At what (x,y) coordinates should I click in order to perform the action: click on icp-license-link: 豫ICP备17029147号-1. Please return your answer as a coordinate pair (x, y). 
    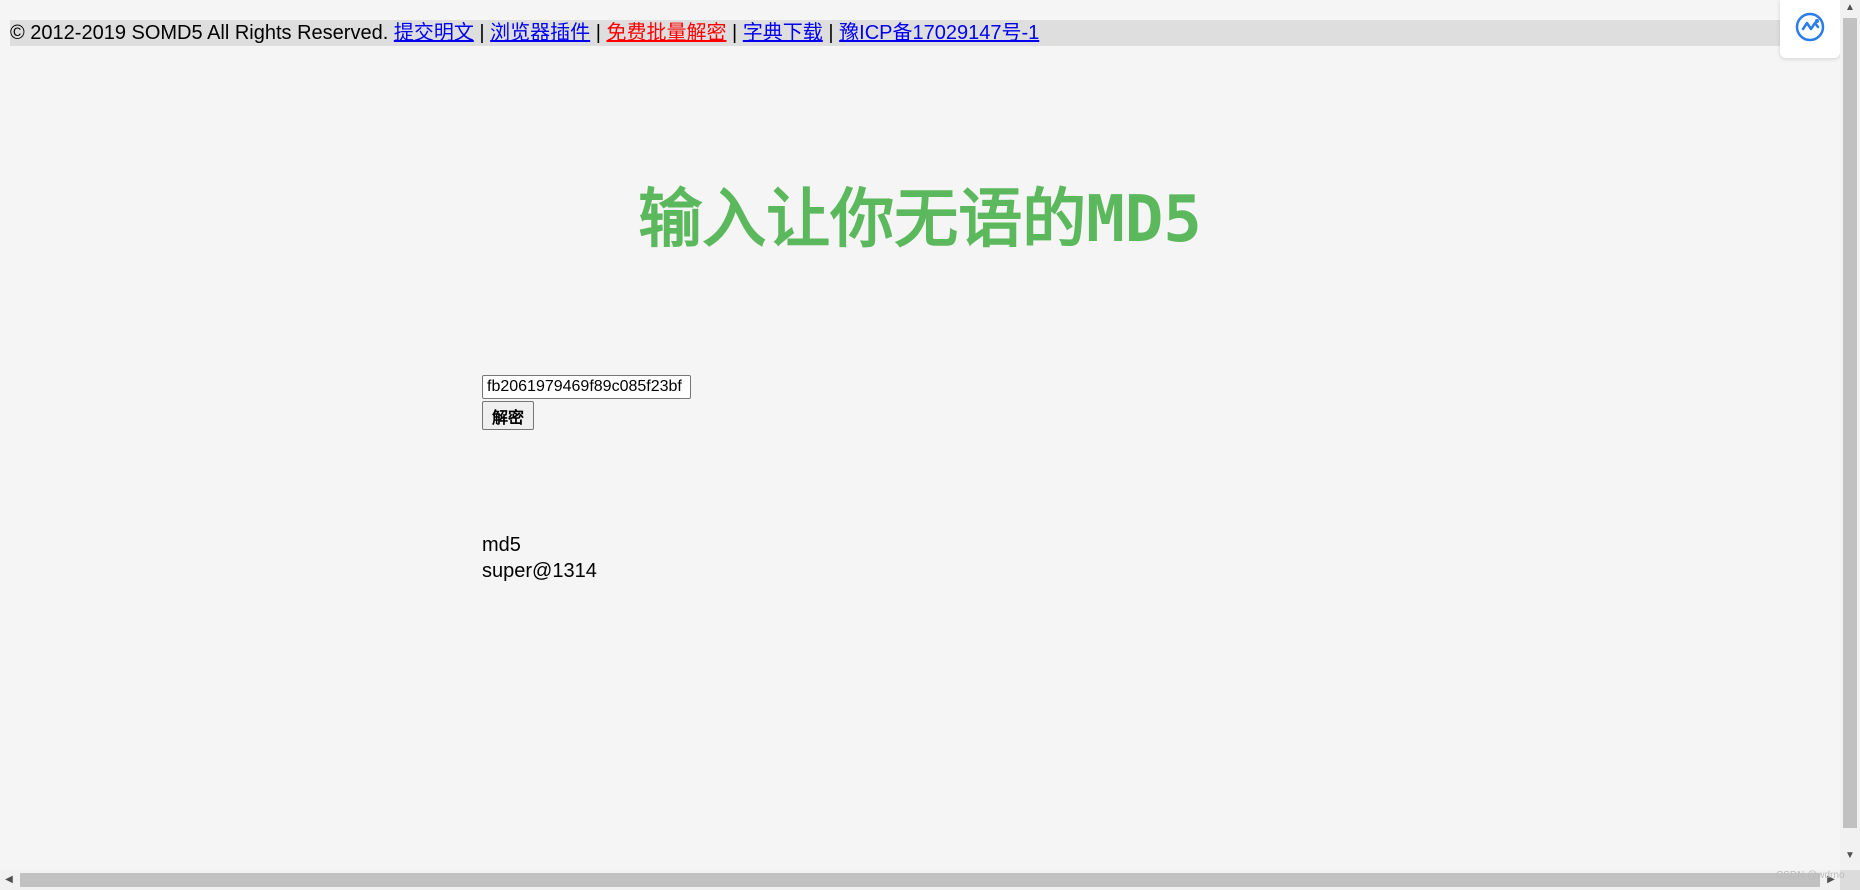
    Looking at the image, I should click on (939, 33).